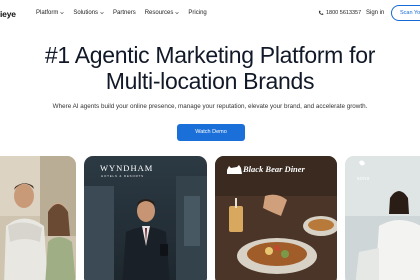 The height and width of the screenshot is (280, 420). I want to click on wyndham-logo: WYNDHAM, so click(127, 168).